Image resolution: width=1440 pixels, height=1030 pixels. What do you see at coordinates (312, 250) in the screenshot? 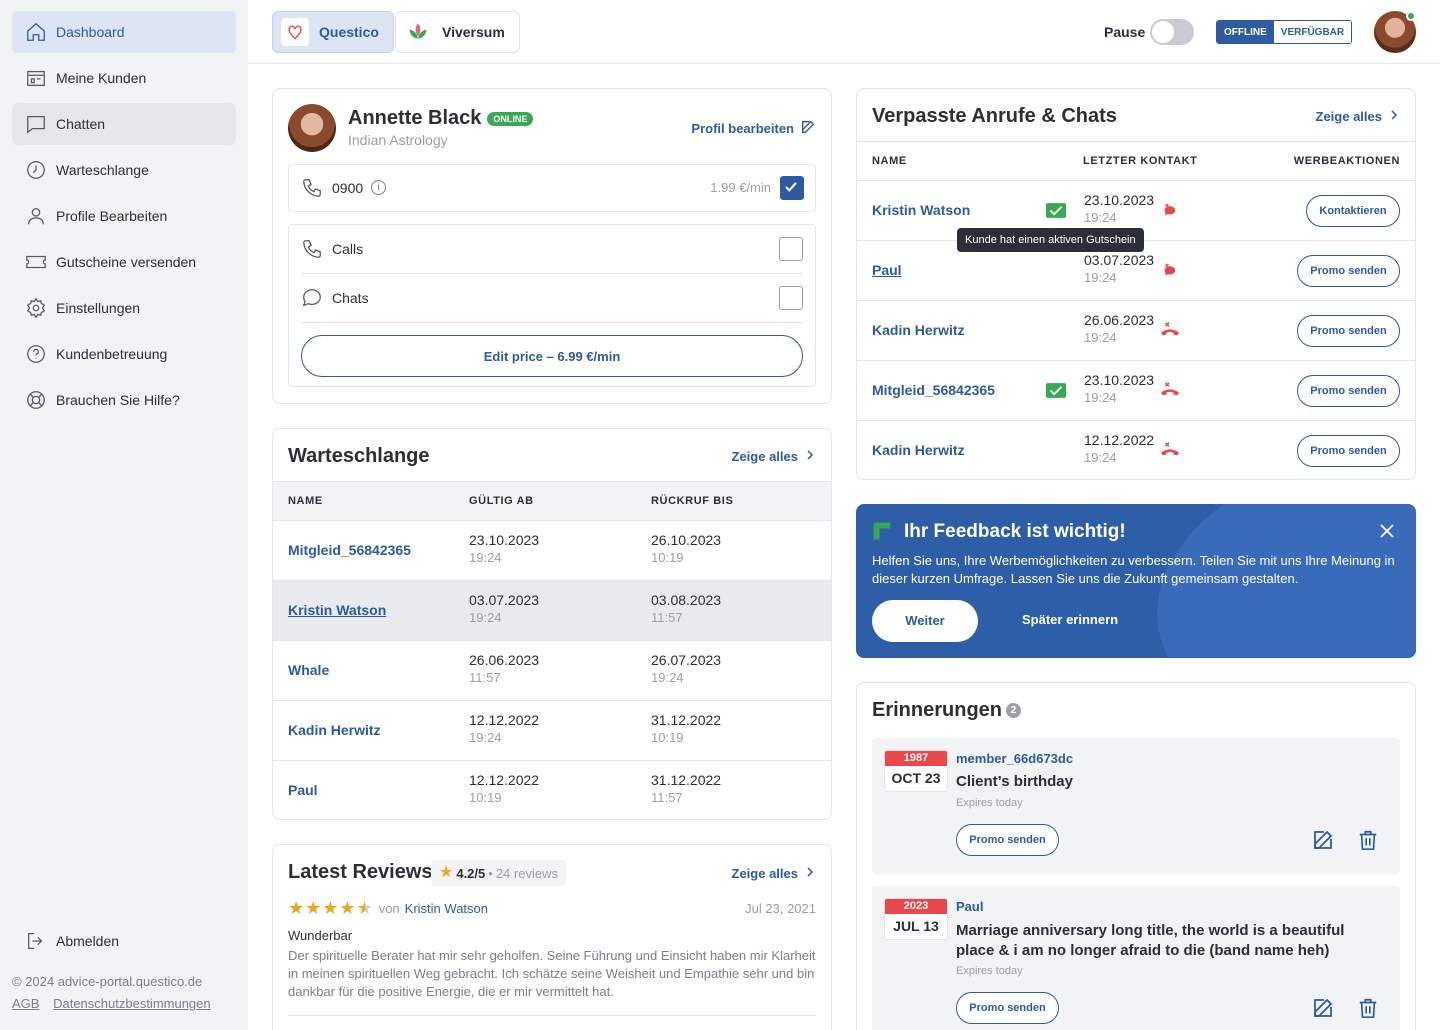
I see `phone-icon` at bounding box center [312, 250].